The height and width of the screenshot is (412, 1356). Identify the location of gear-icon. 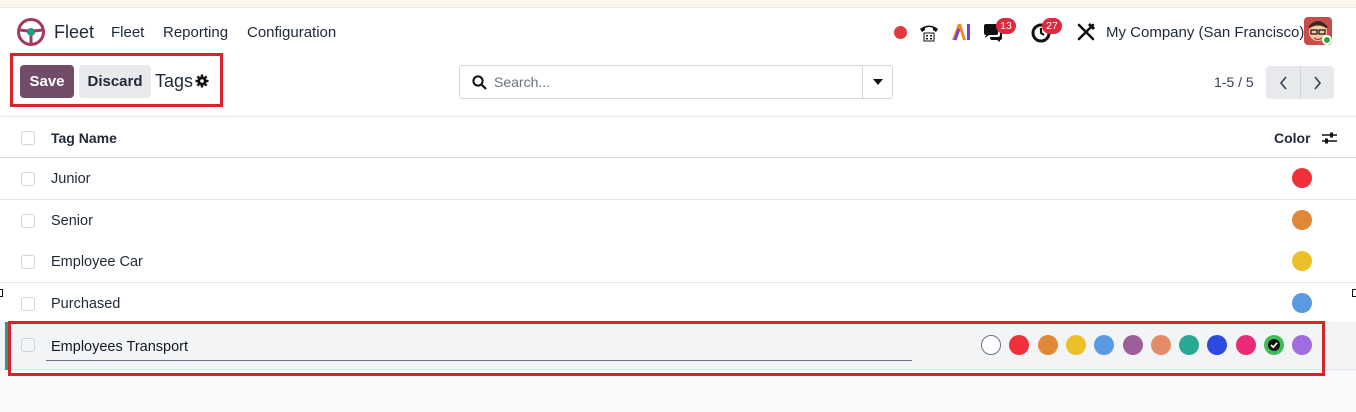
(202, 81).